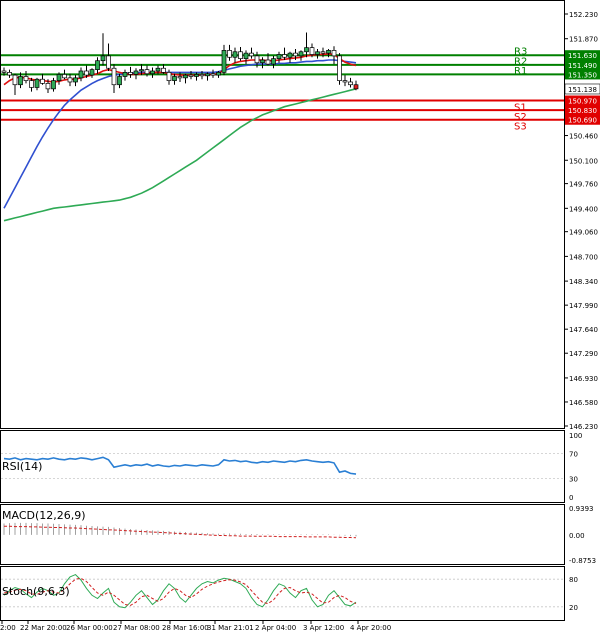  I want to click on price-tick-label: 149.060, so click(583, 233).